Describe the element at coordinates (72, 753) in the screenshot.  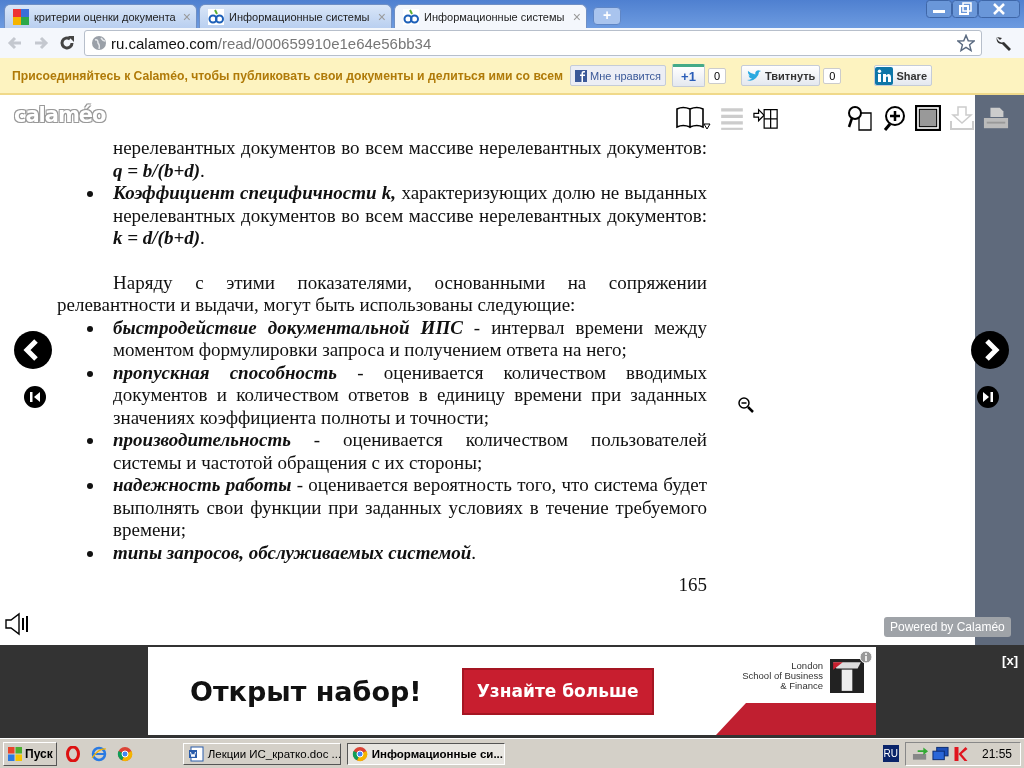
I see `letter-o-icon` at that location.